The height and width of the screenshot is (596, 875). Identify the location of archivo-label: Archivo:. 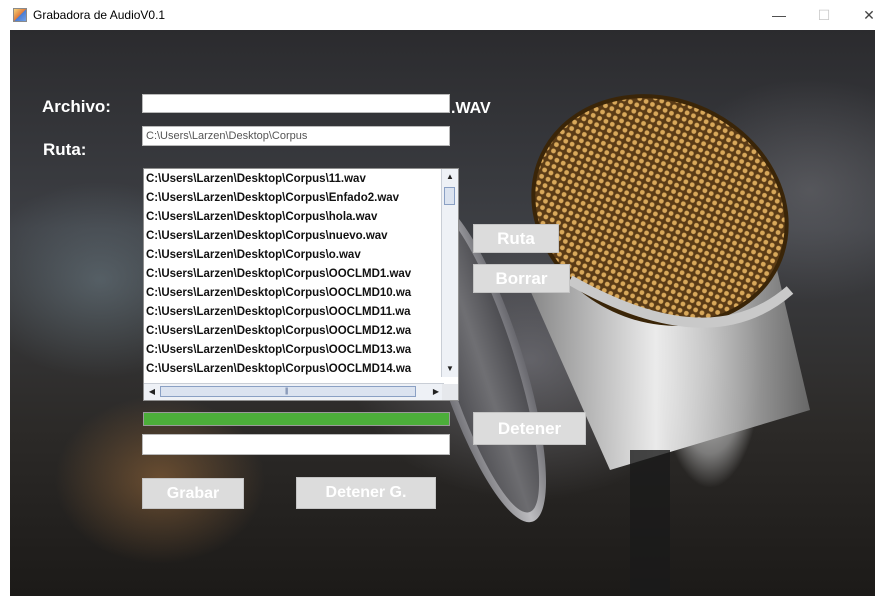
(76, 106).